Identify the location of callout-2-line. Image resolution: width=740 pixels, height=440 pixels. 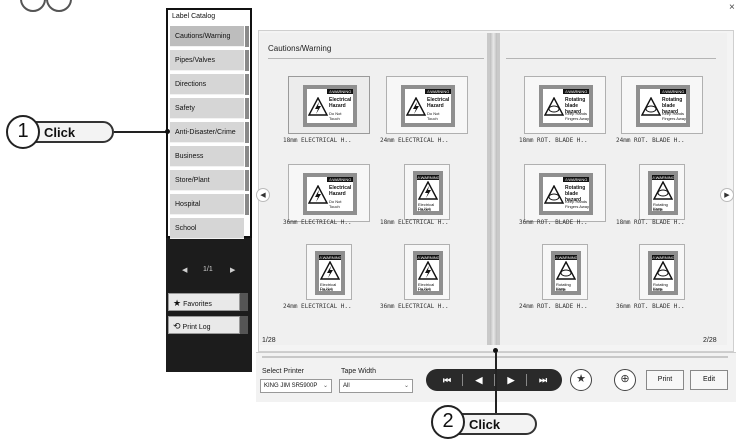
(496, 383).